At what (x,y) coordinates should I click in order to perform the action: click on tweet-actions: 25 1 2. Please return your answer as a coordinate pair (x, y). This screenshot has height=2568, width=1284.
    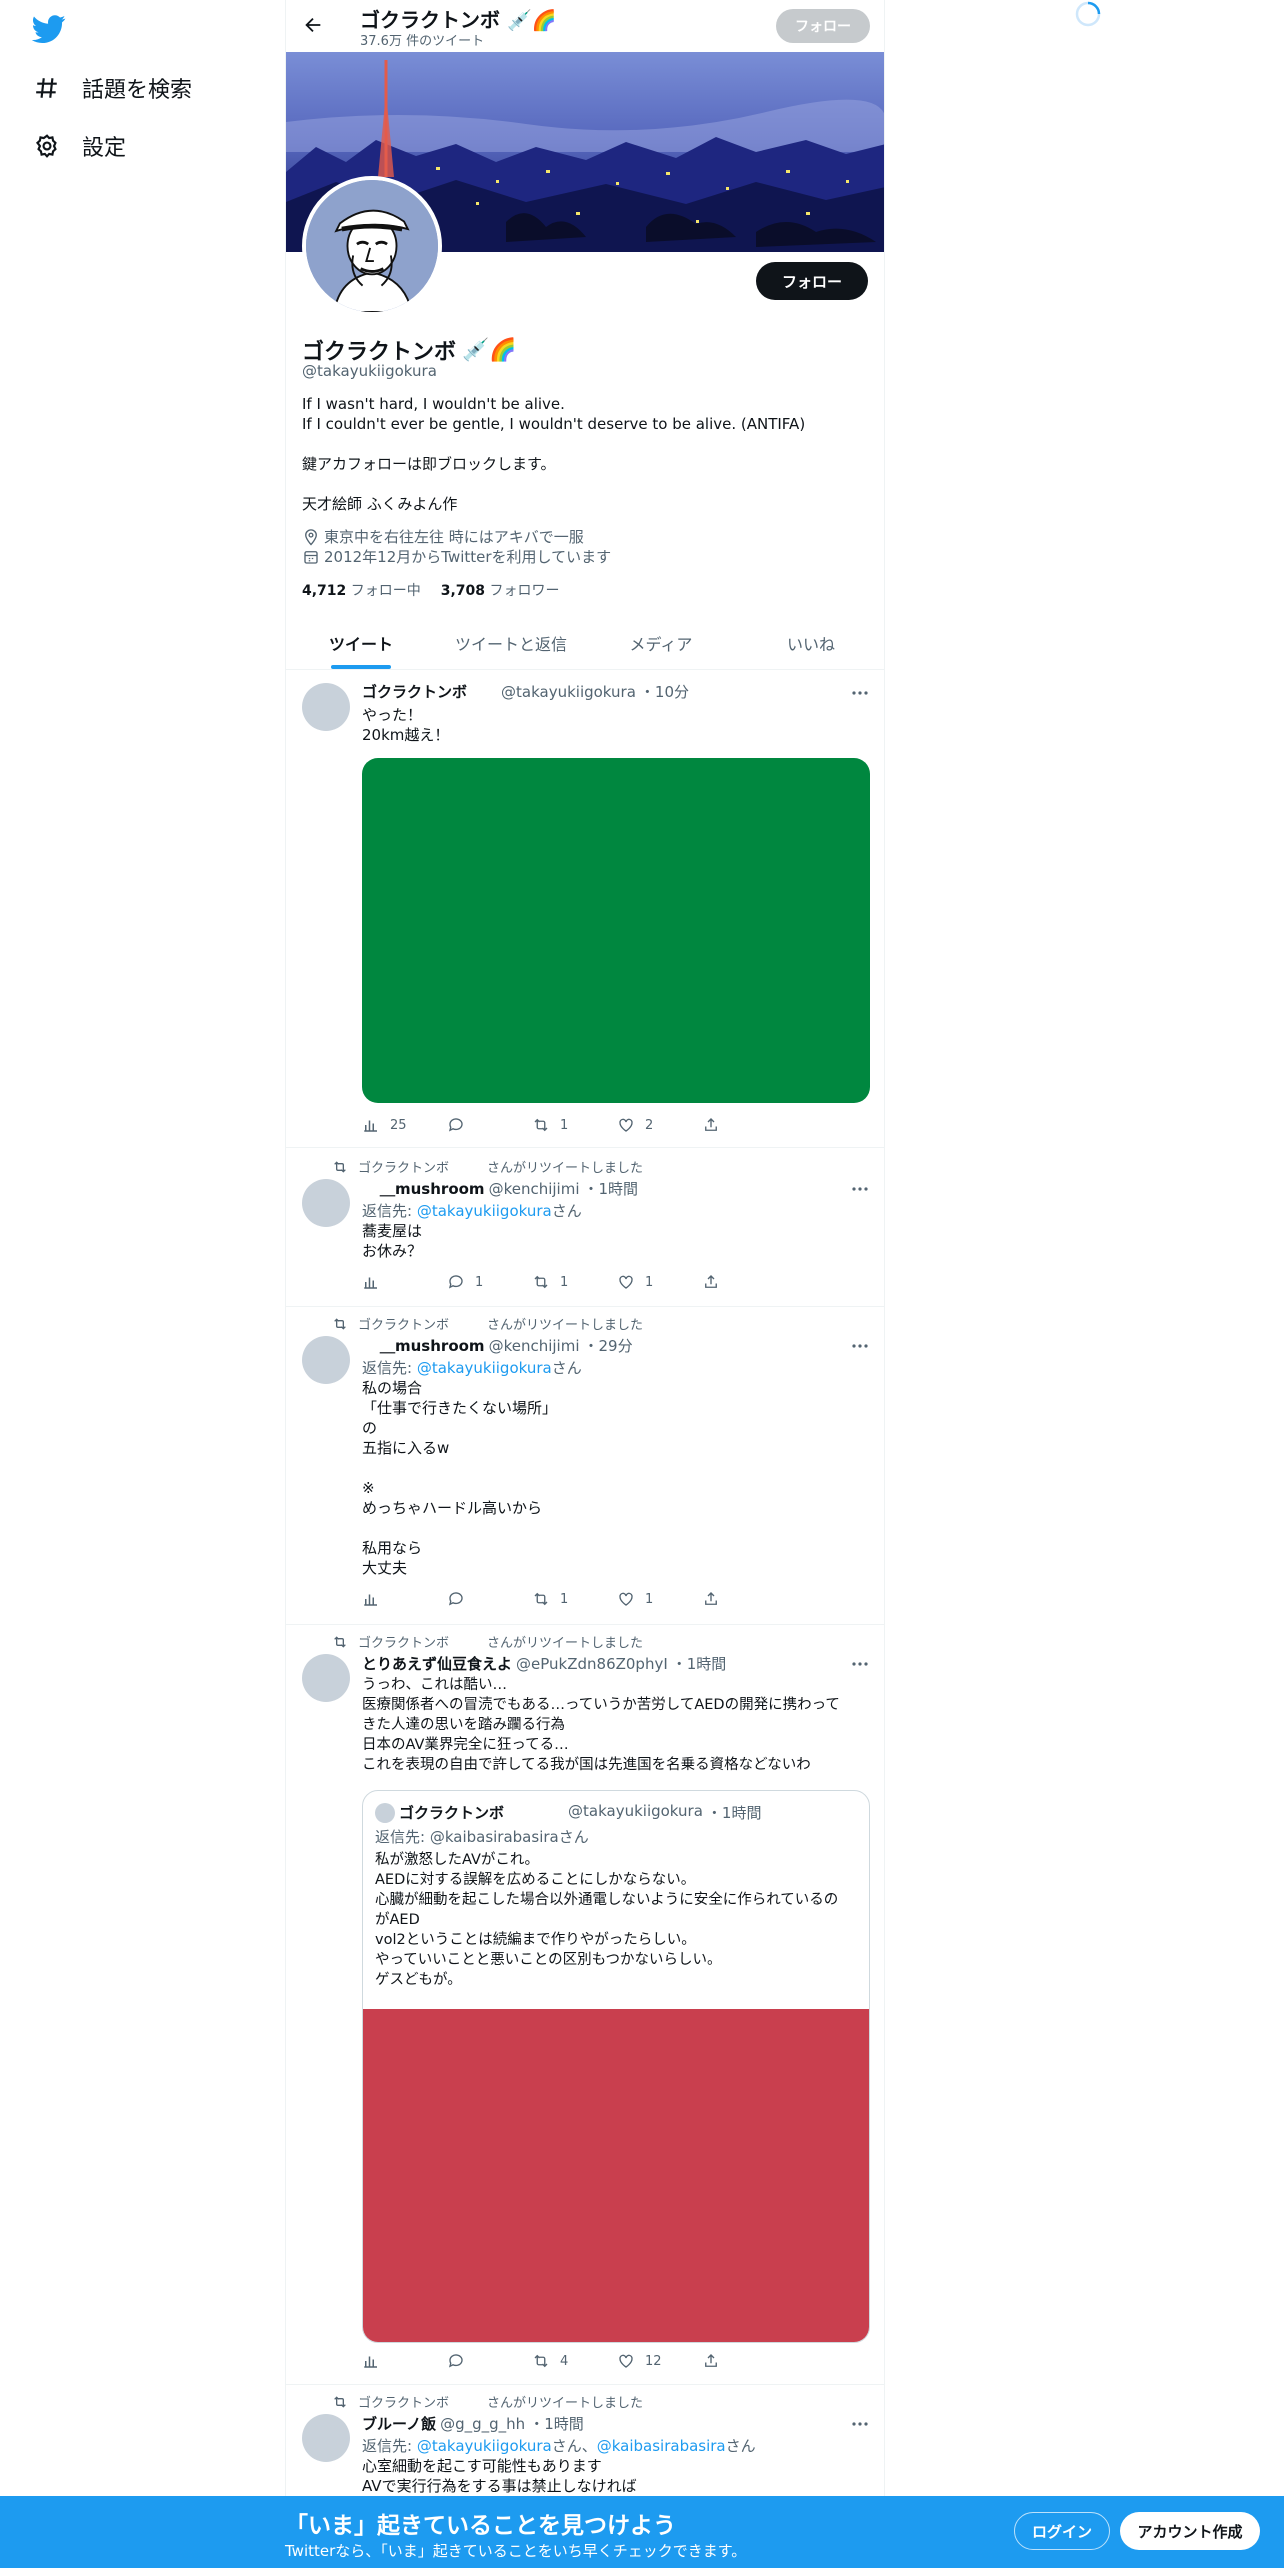
    Looking at the image, I should click on (572, 1125).